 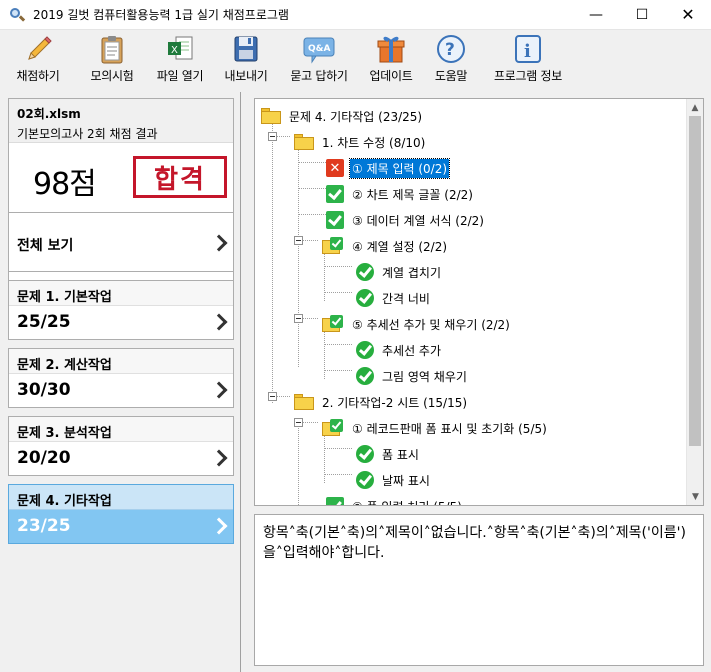 What do you see at coordinates (161, 15) in the screenshot?
I see `window-title: 2019 길벗 컴퓨터활용능력 1급 실기 채점프로그램` at bounding box center [161, 15].